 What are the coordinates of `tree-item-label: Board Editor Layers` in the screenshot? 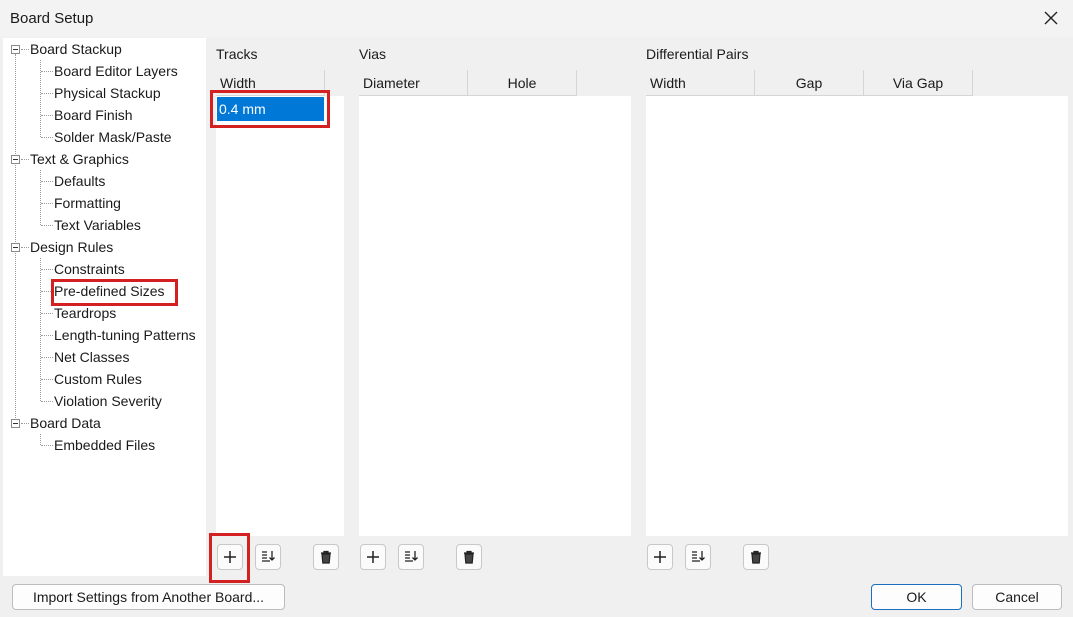 It's located at (116, 71).